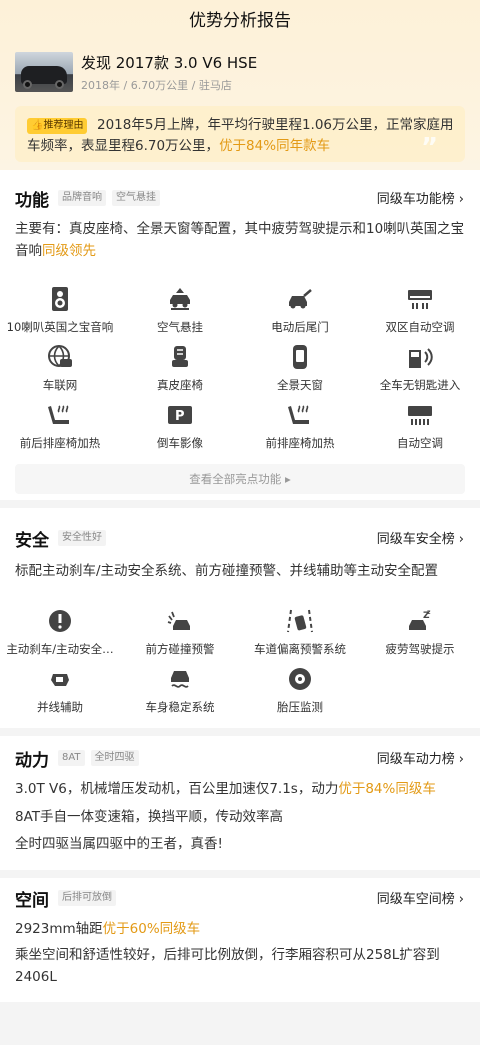  Describe the element at coordinates (32, 761) in the screenshot. I see `power-title: 动力` at that location.